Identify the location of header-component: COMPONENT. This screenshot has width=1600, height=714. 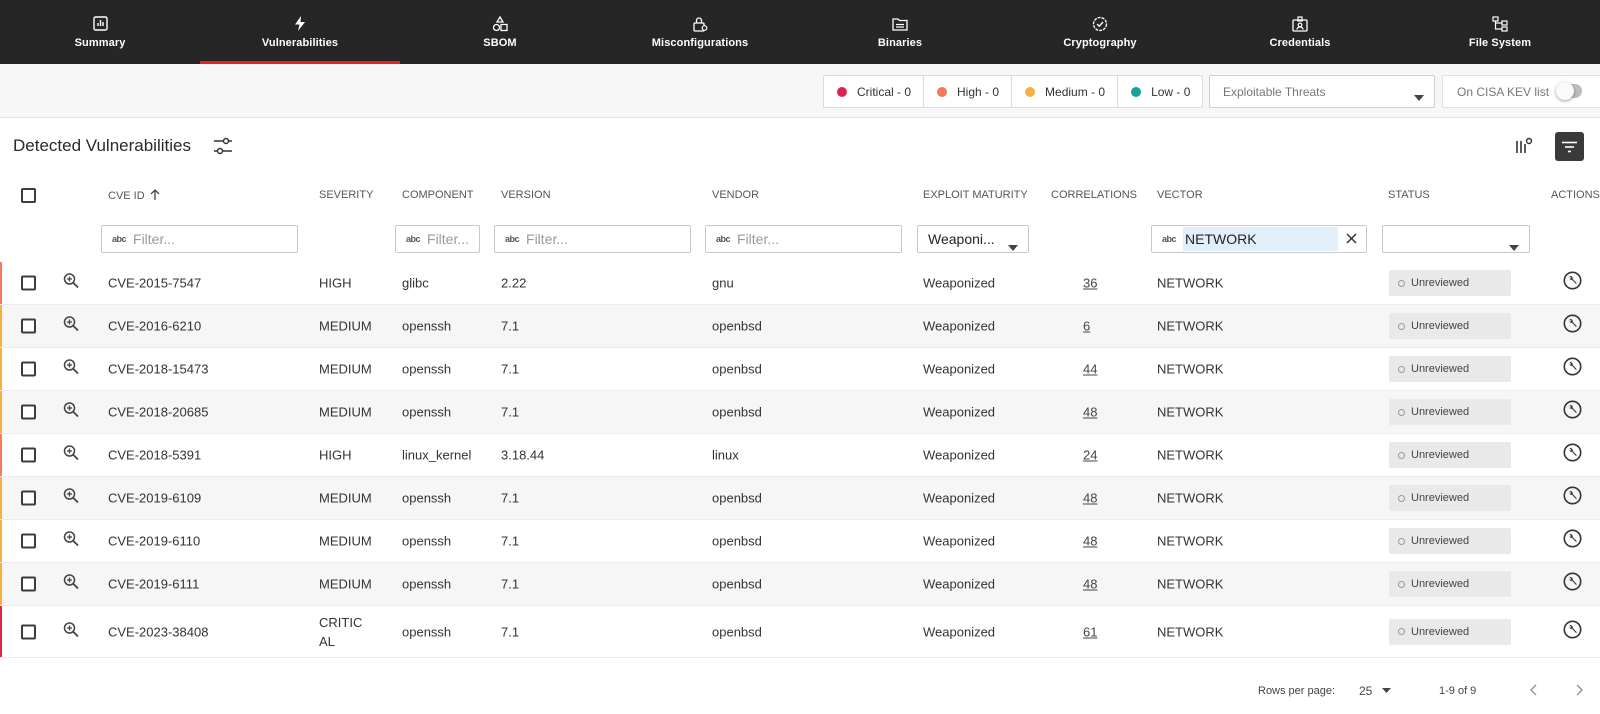
(438, 195).